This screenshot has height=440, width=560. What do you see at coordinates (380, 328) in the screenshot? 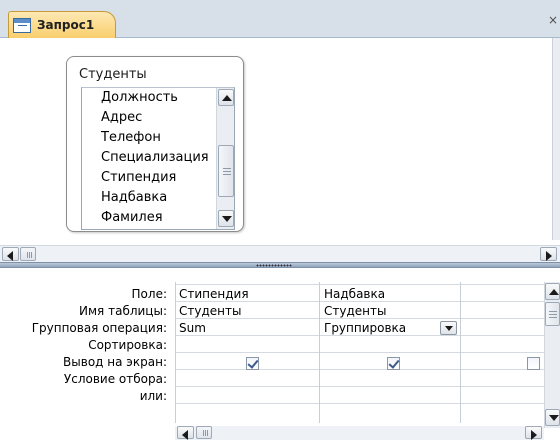
I see `grid-cell-group-op: Группировка` at bounding box center [380, 328].